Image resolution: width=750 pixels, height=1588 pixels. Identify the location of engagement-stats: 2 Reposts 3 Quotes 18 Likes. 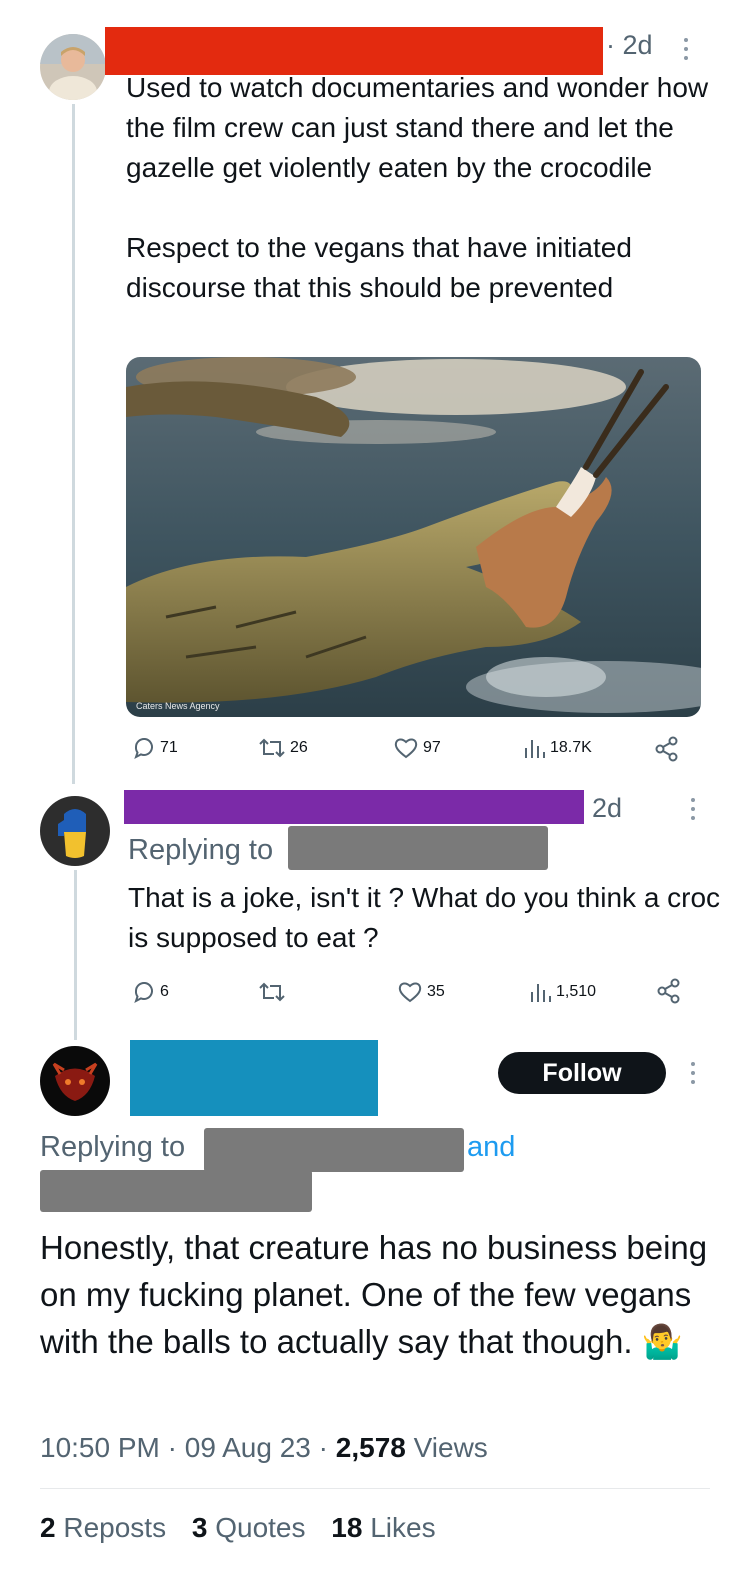
(238, 1528).